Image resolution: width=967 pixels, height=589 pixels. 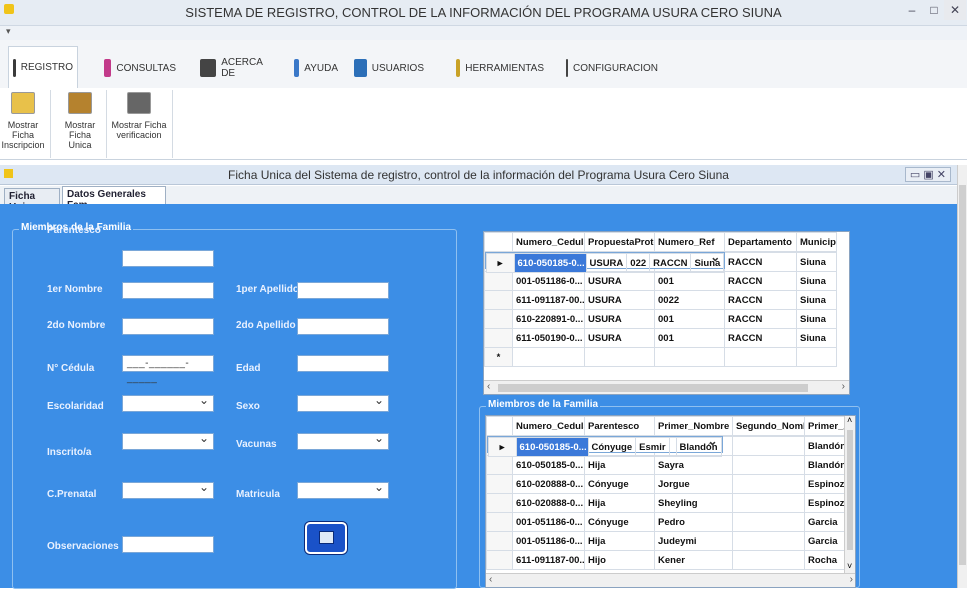 I want to click on table-cell: Kener, so click(x=693, y=560).